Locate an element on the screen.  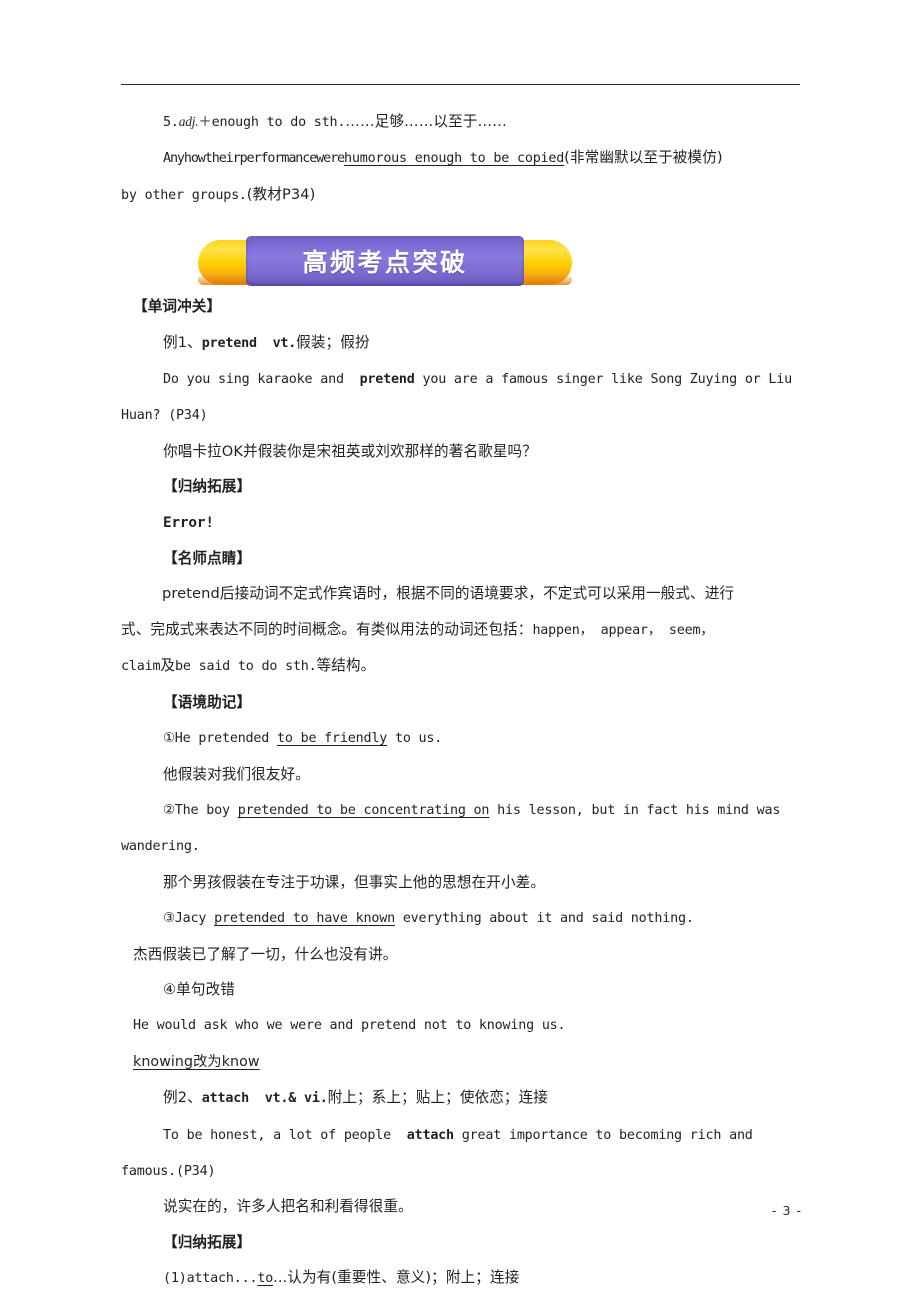
banner-core: 高频考点突破 is located at coordinates (385, 261).